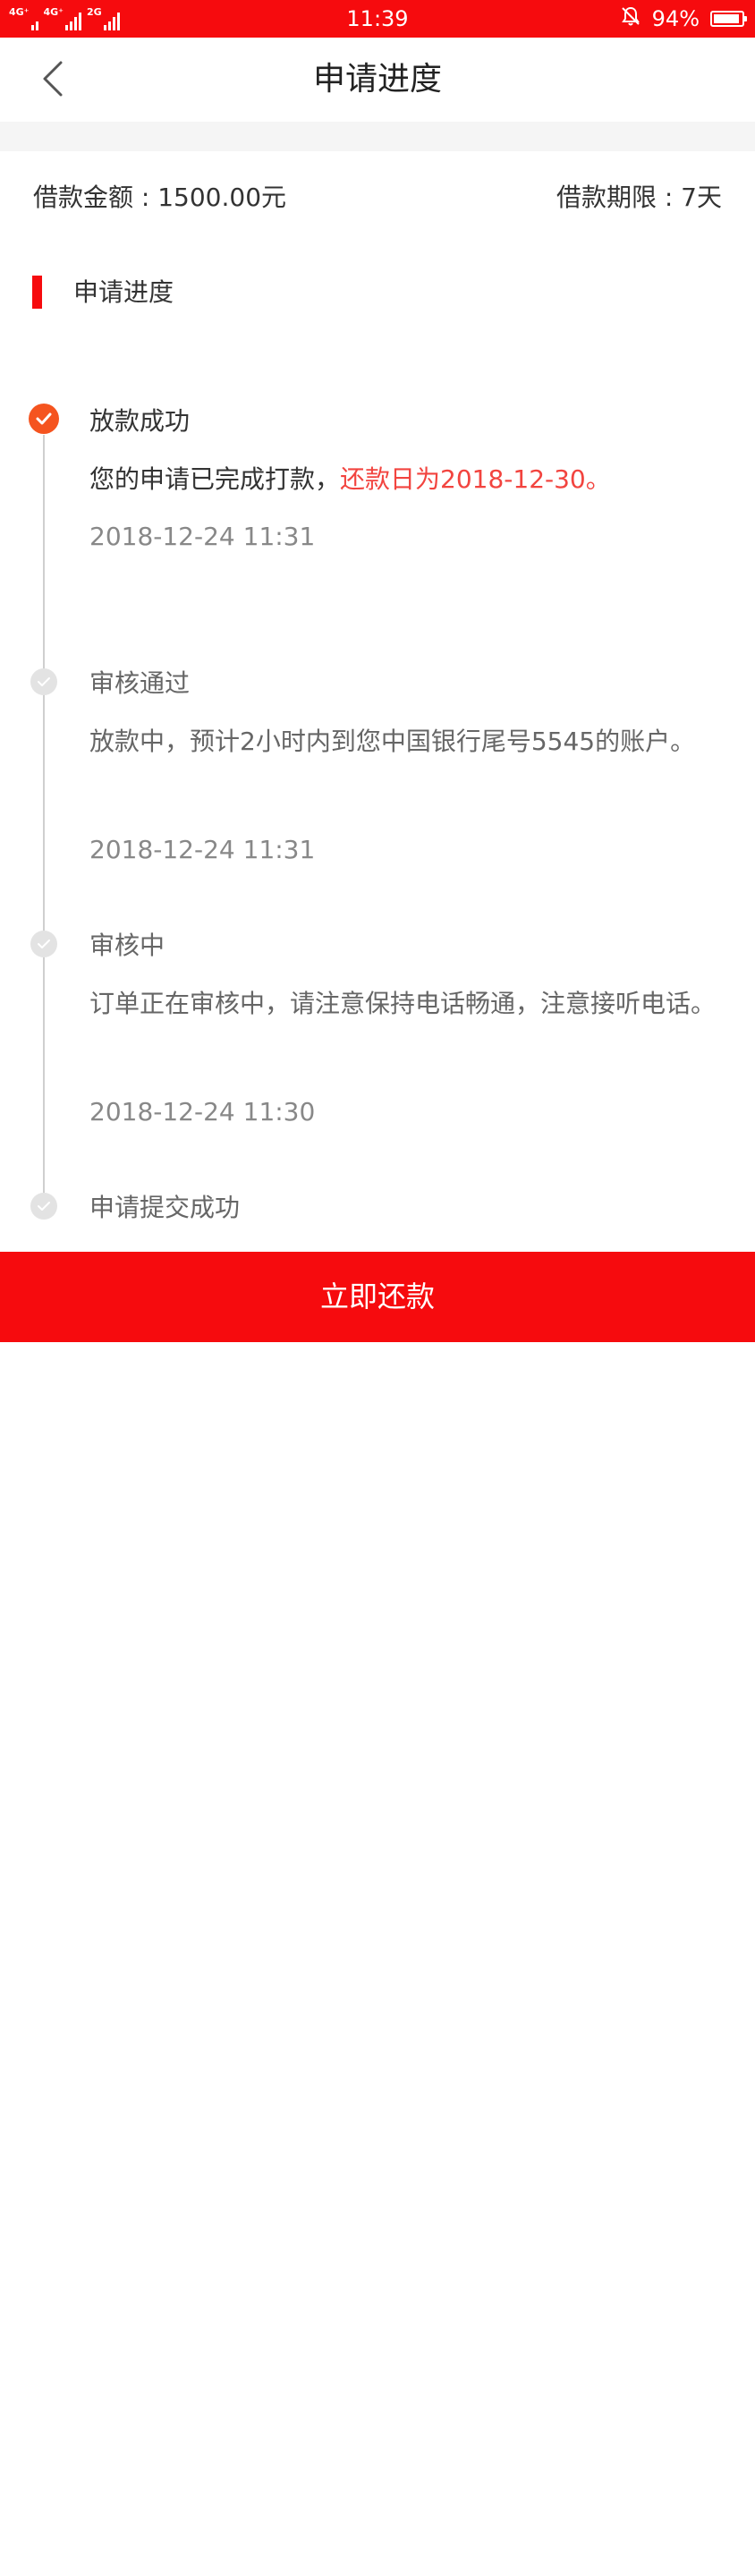 This screenshot has height=2576, width=755. I want to click on step-title: 放款成功, so click(140, 421).